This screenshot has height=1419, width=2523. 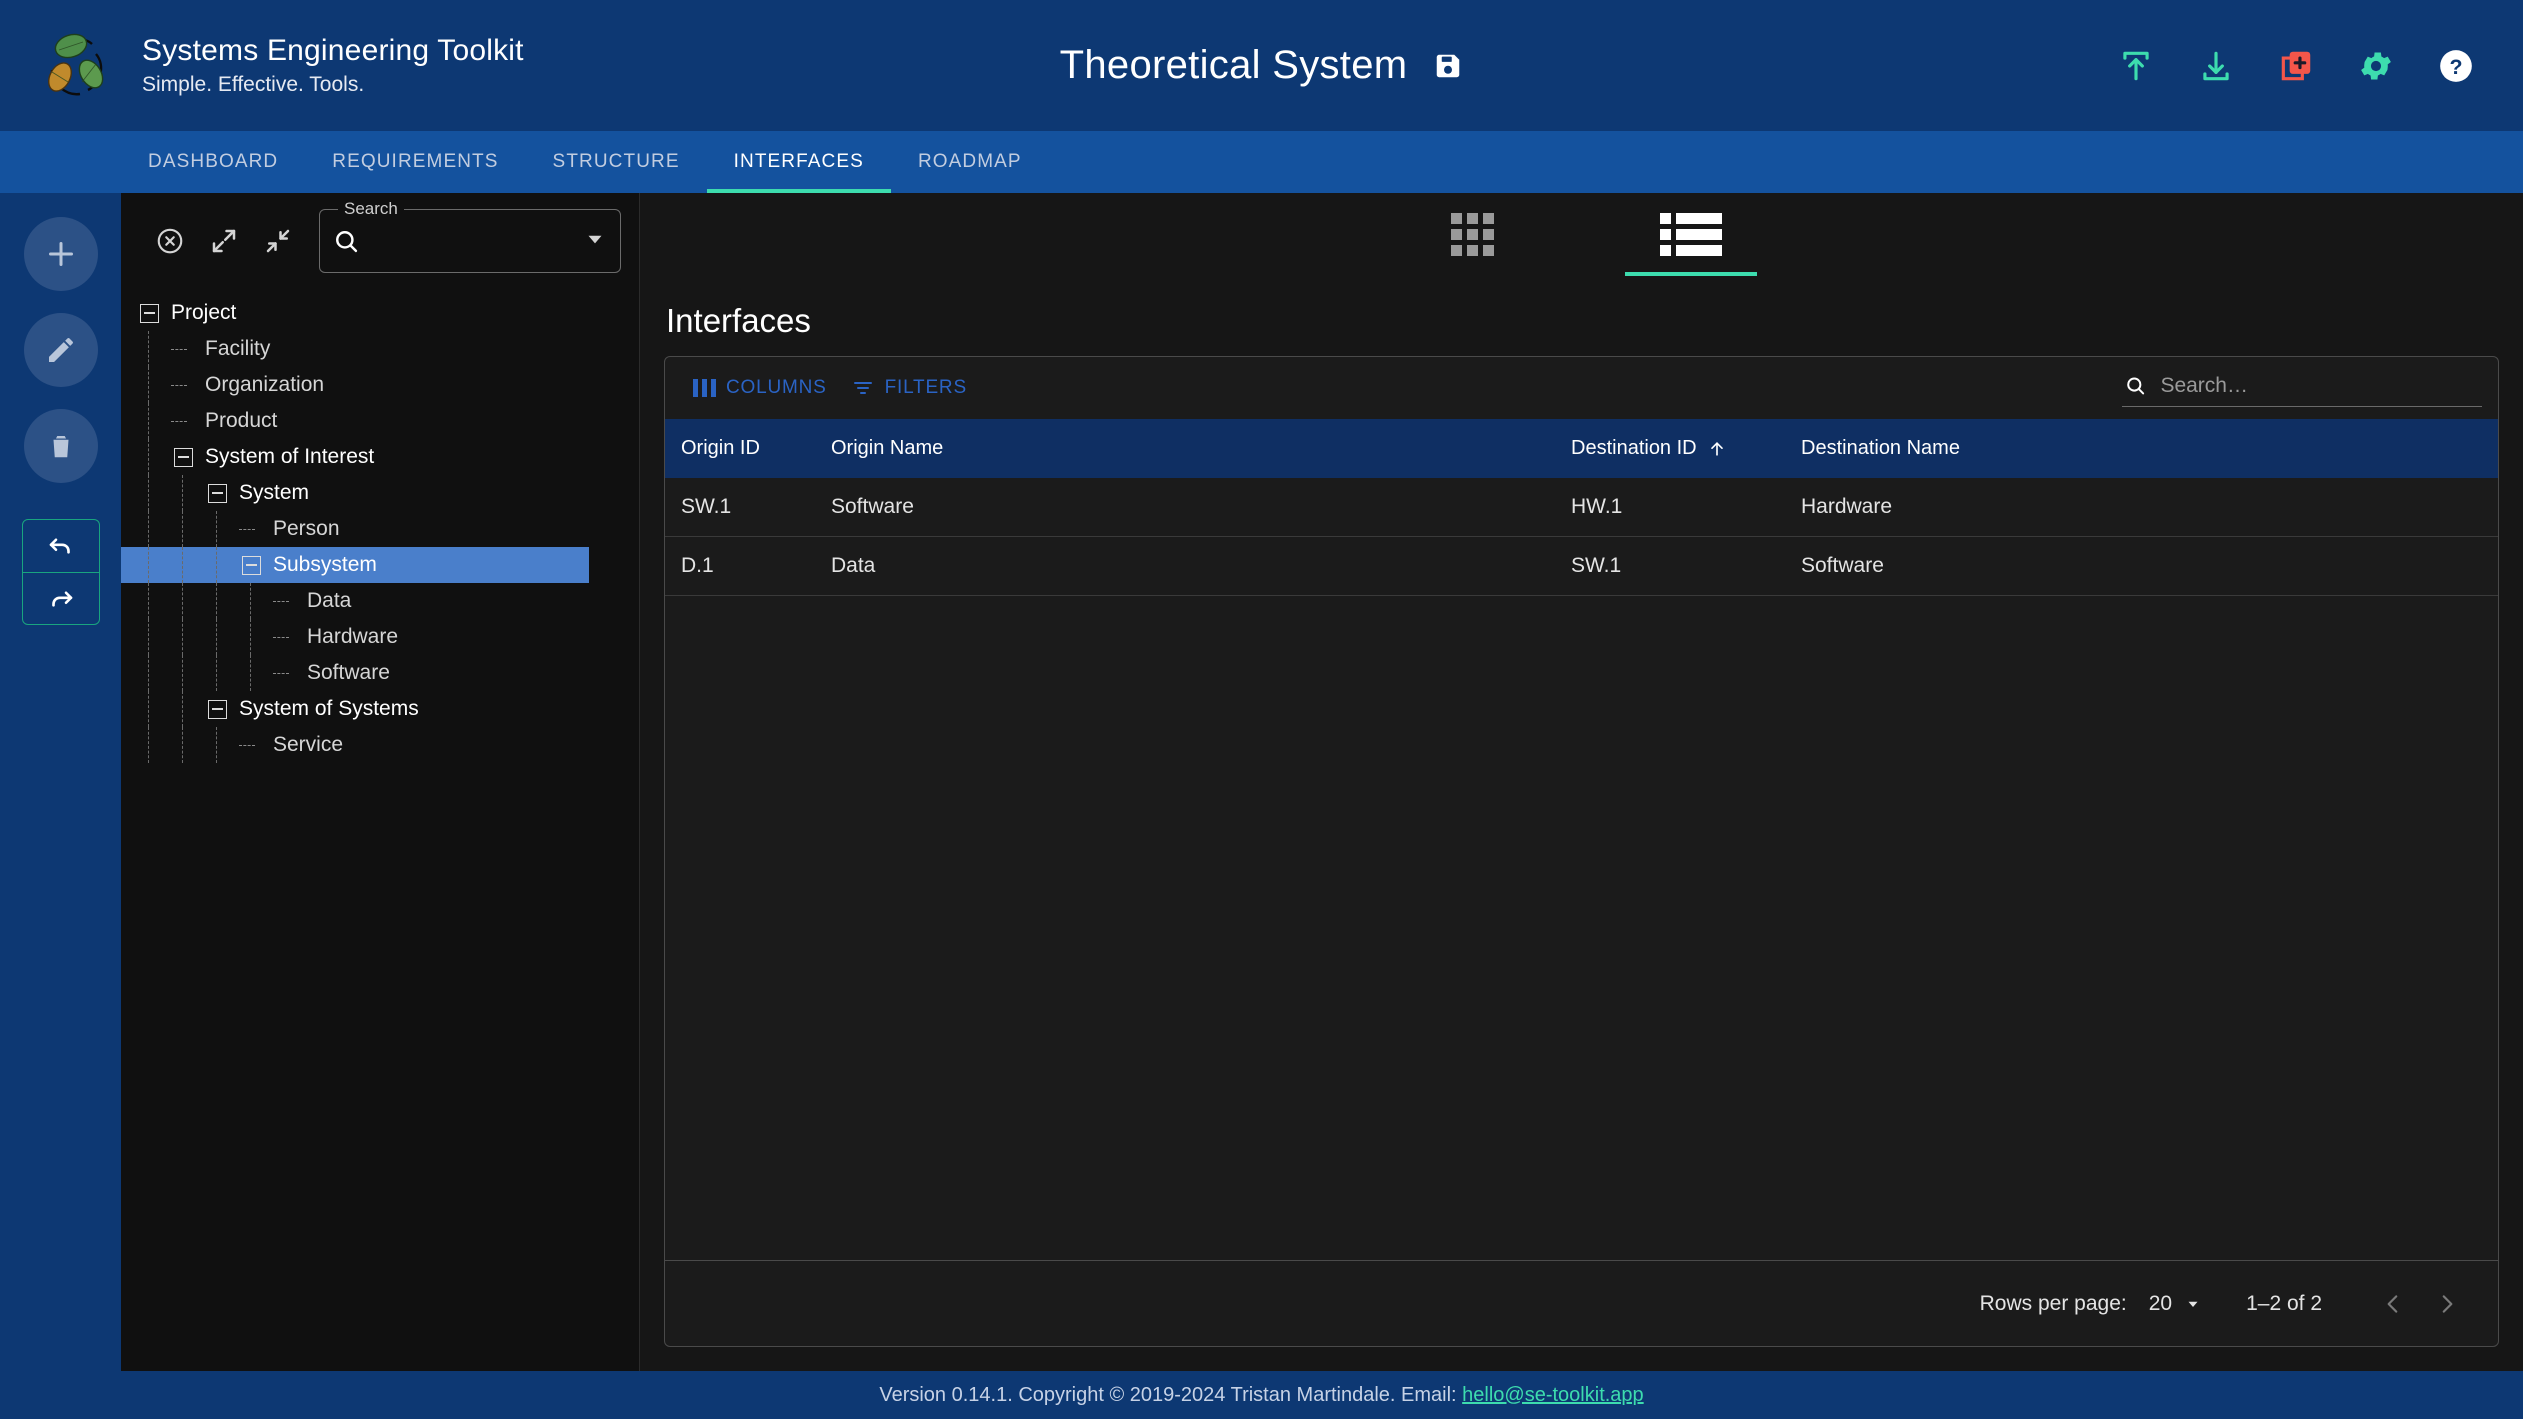 I want to click on table-row: D.1 Data SW.1 Software, so click(x=1581, y=566).